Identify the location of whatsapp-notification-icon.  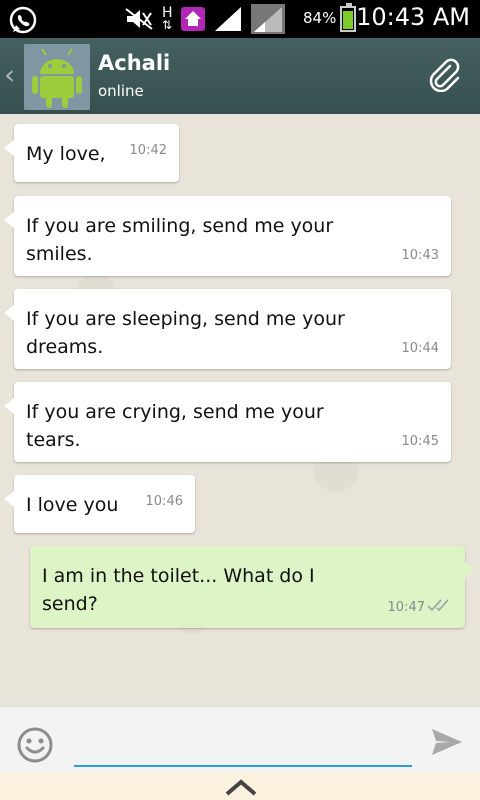
(23, 22).